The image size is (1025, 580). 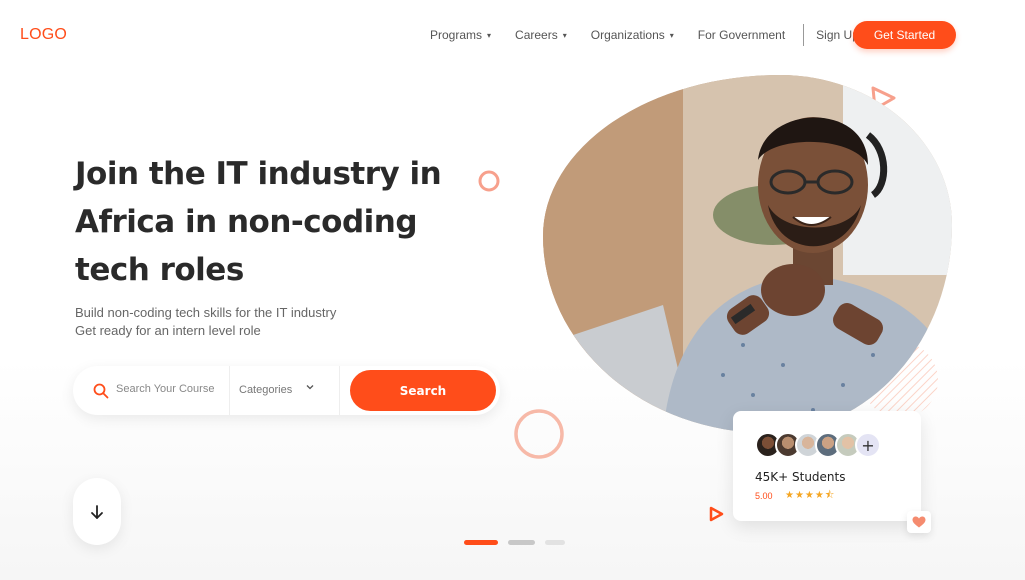 I want to click on logo: LOGO, so click(x=43, y=35).